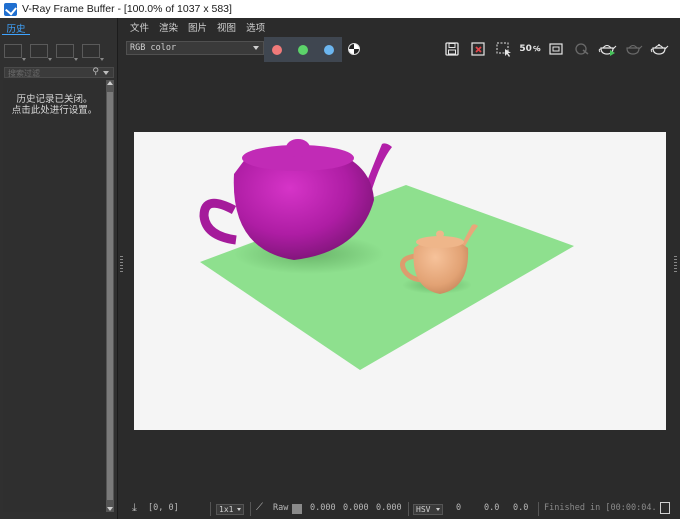 Image resolution: width=680 pixels, height=519 pixels. What do you see at coordinates (665, 508) in the screenshot?
I see `toggle-panel-icon` at bounding box center [665, 508].